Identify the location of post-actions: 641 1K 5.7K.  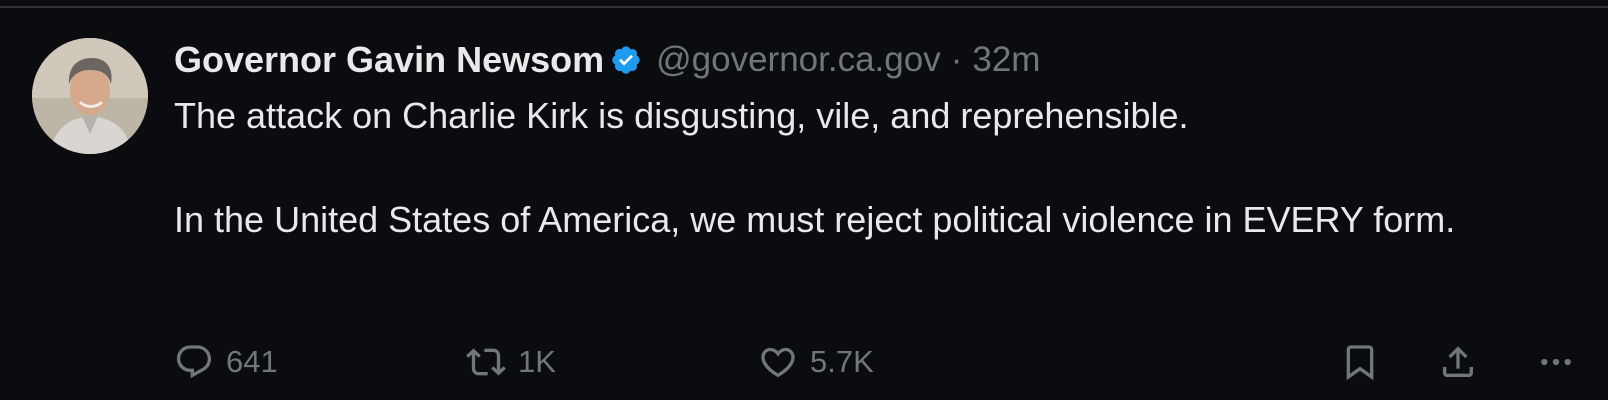
(804, 362).